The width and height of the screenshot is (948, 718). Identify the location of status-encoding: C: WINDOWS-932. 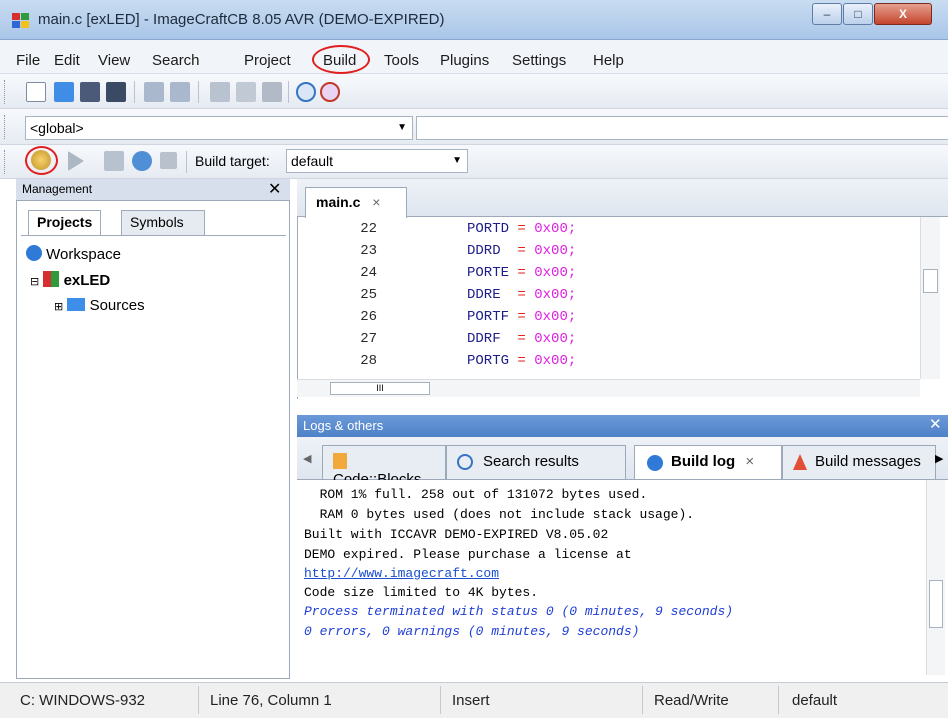
(83, 700).